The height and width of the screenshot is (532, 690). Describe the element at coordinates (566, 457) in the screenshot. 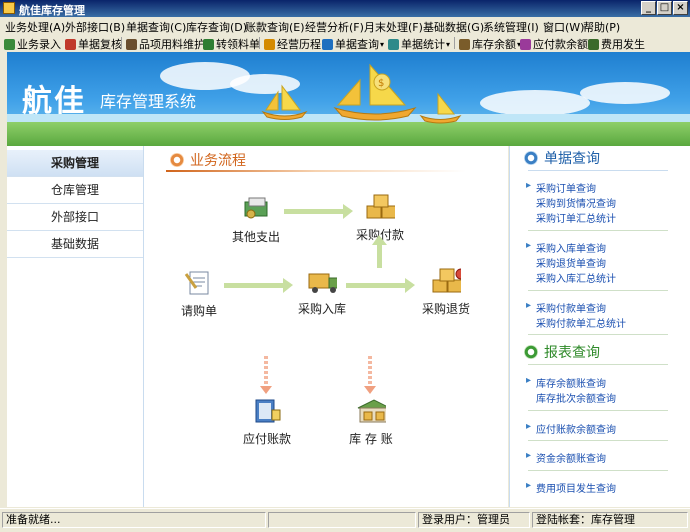

I see `link-fund-balance: ▸ 资金余额账查询` at that location.